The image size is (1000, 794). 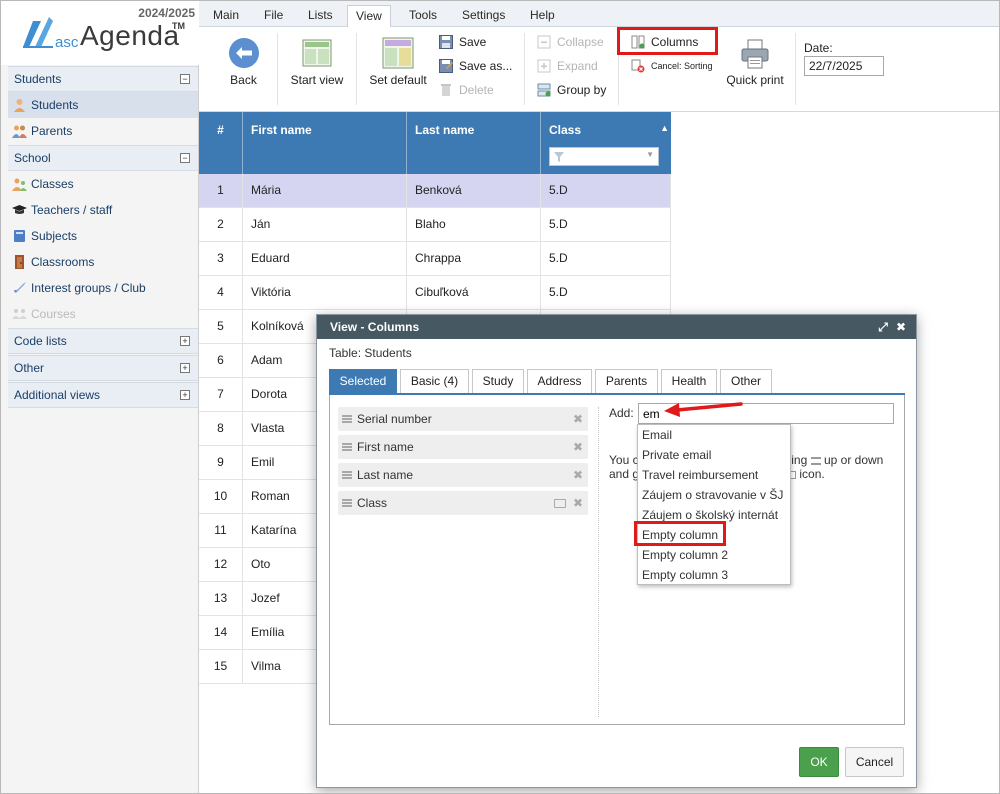 What do you see at coordinates (435, 225) in the screenshot?
I see `table-row: 2 Ján Blaho 5.D` at bounding box center [435, 225].